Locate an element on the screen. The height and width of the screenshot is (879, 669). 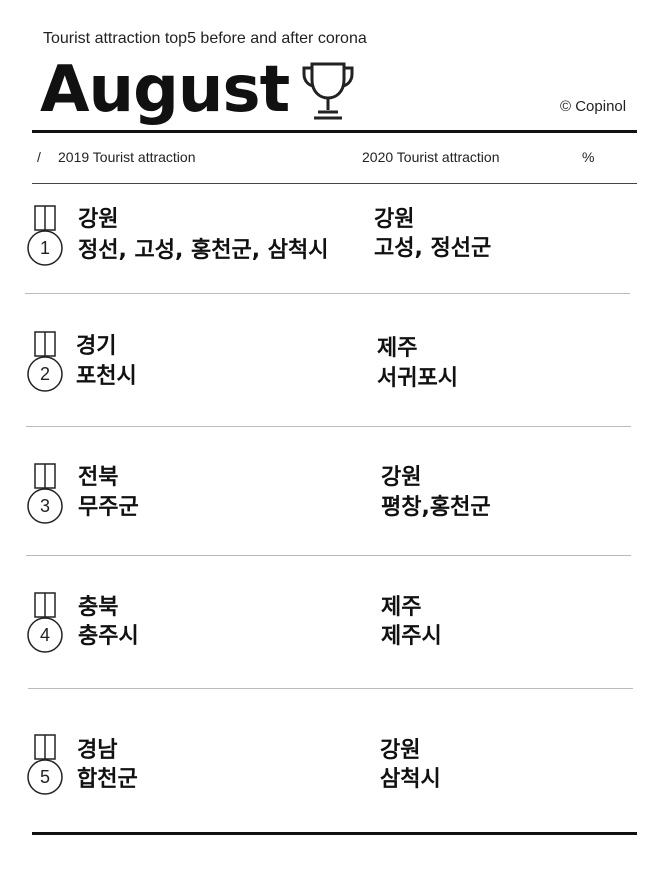
list-item: 3 is located at coordinates (46, 501).